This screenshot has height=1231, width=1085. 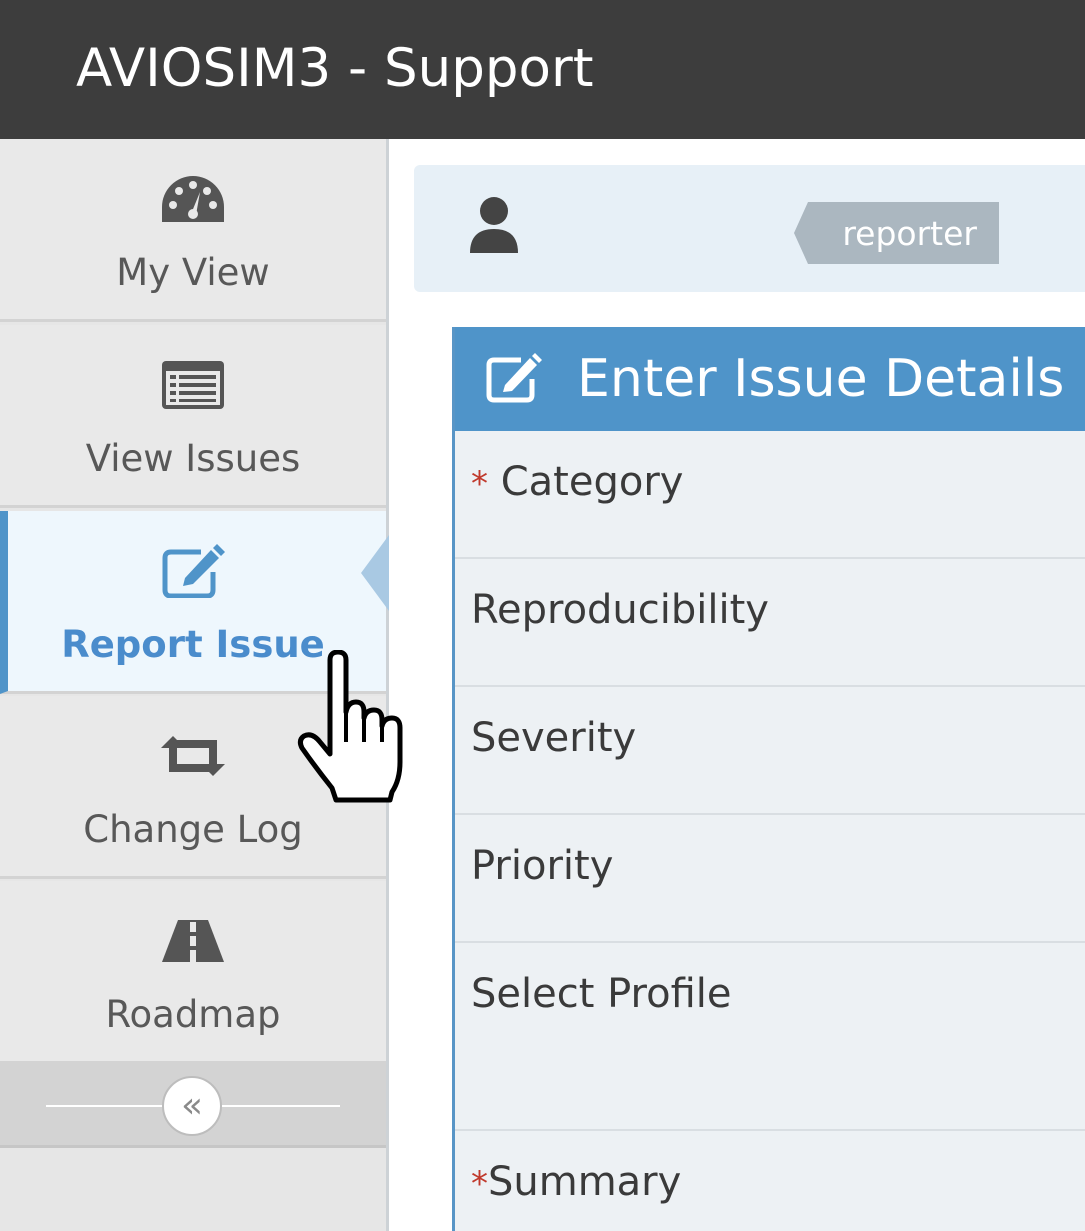 I want to click on form-row-category: * Category, so click(x=770, y=495).